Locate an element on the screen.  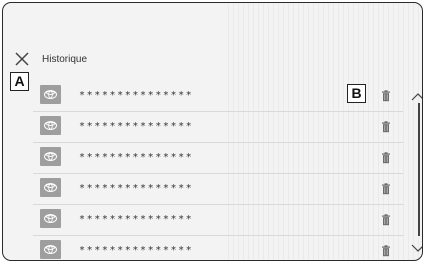
chevron-down-icon is located at coordinates (416, 248).